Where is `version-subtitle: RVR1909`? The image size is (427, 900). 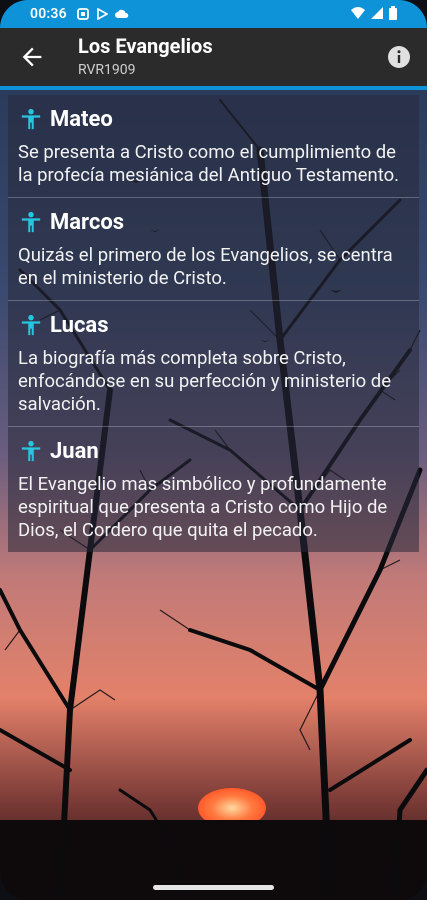
version-subtitle: RVR1909 is located at coordinates (107, 70).